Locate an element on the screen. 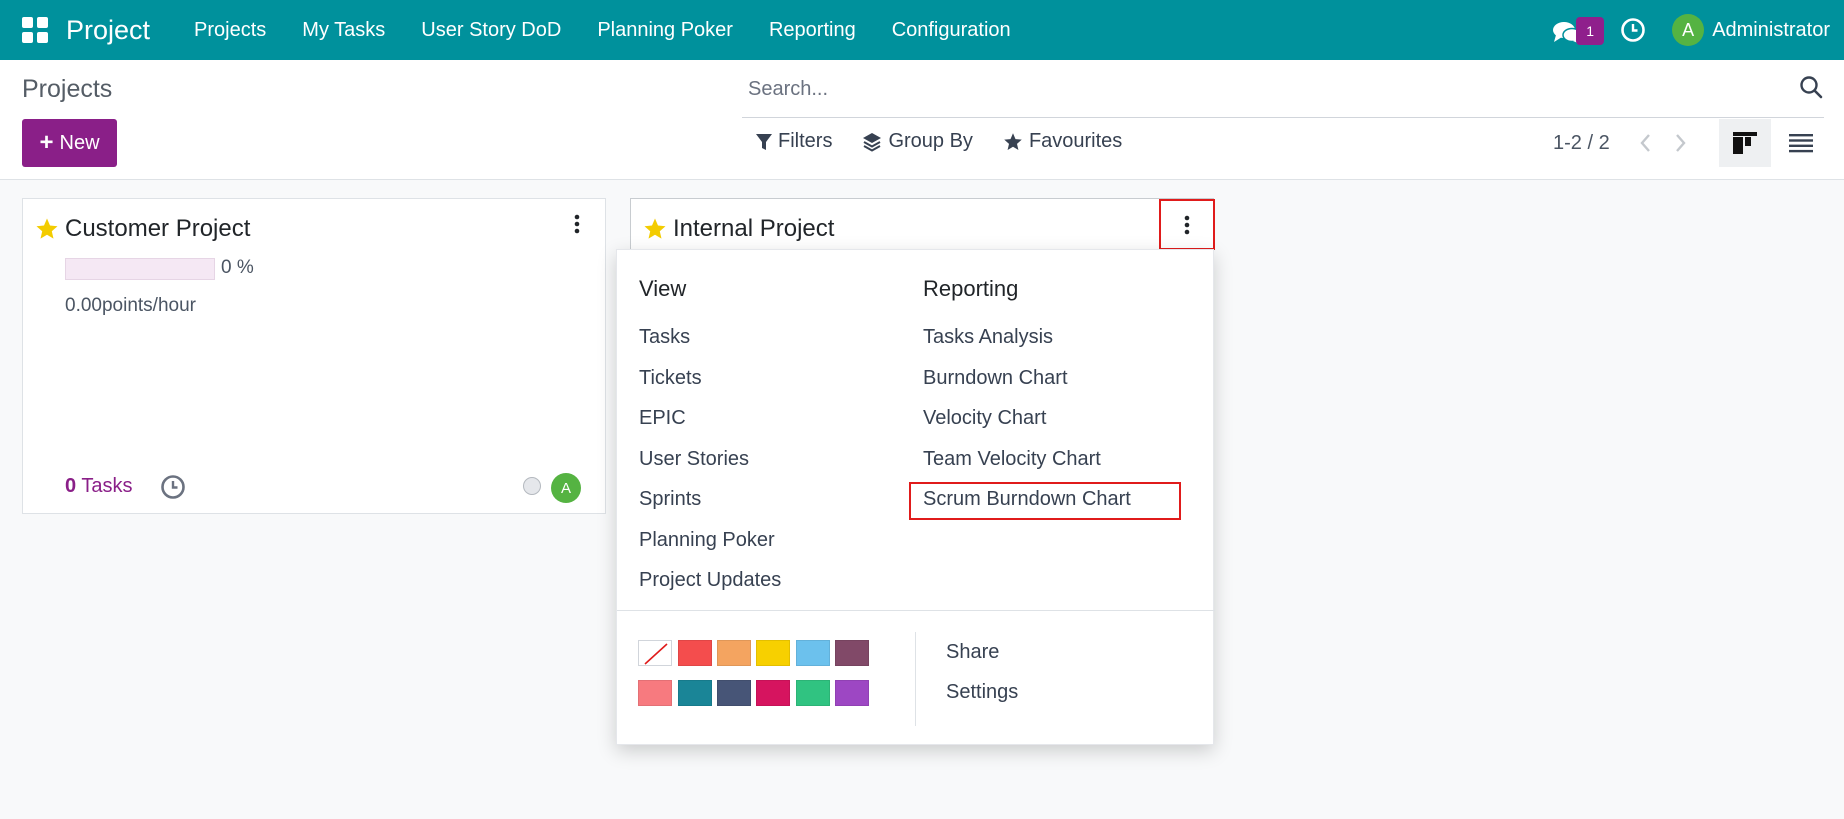 The image size is (1844, 819). favourites-toggle: Favourites is located at coordinates (1062, 141).